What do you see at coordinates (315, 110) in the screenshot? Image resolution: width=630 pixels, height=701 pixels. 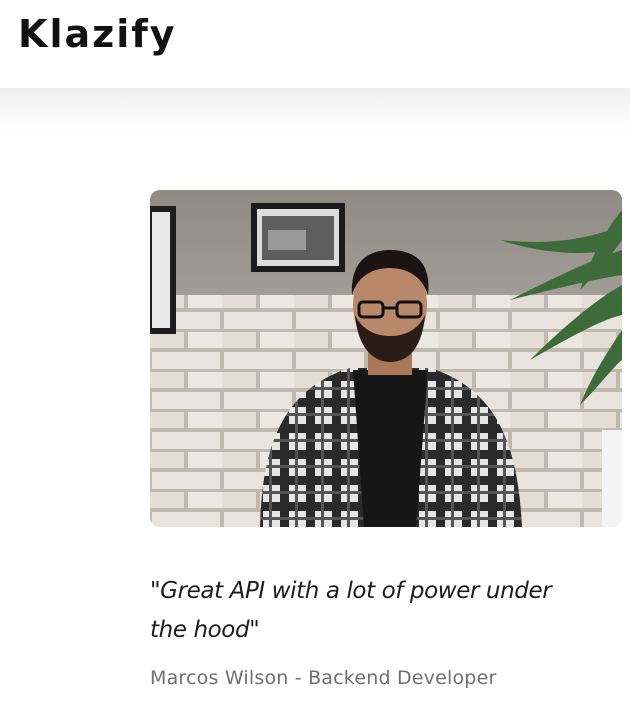 I see `header-shadow` at bounding box center [315, 110].